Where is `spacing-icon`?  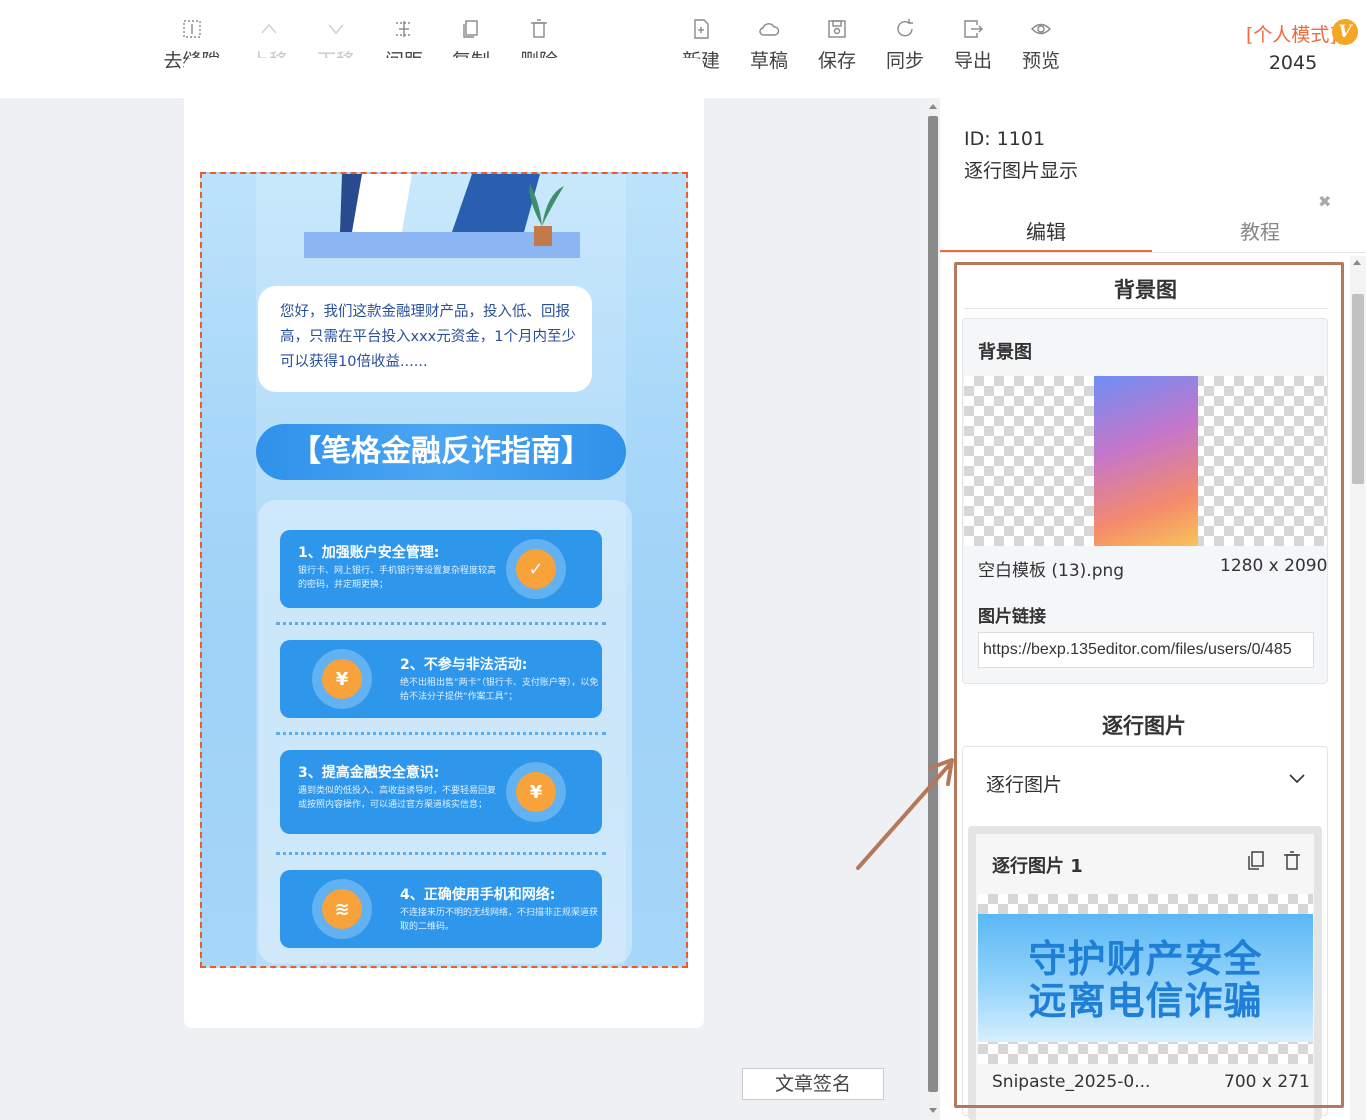
spacing-icon is located at coordinates (404, 29).